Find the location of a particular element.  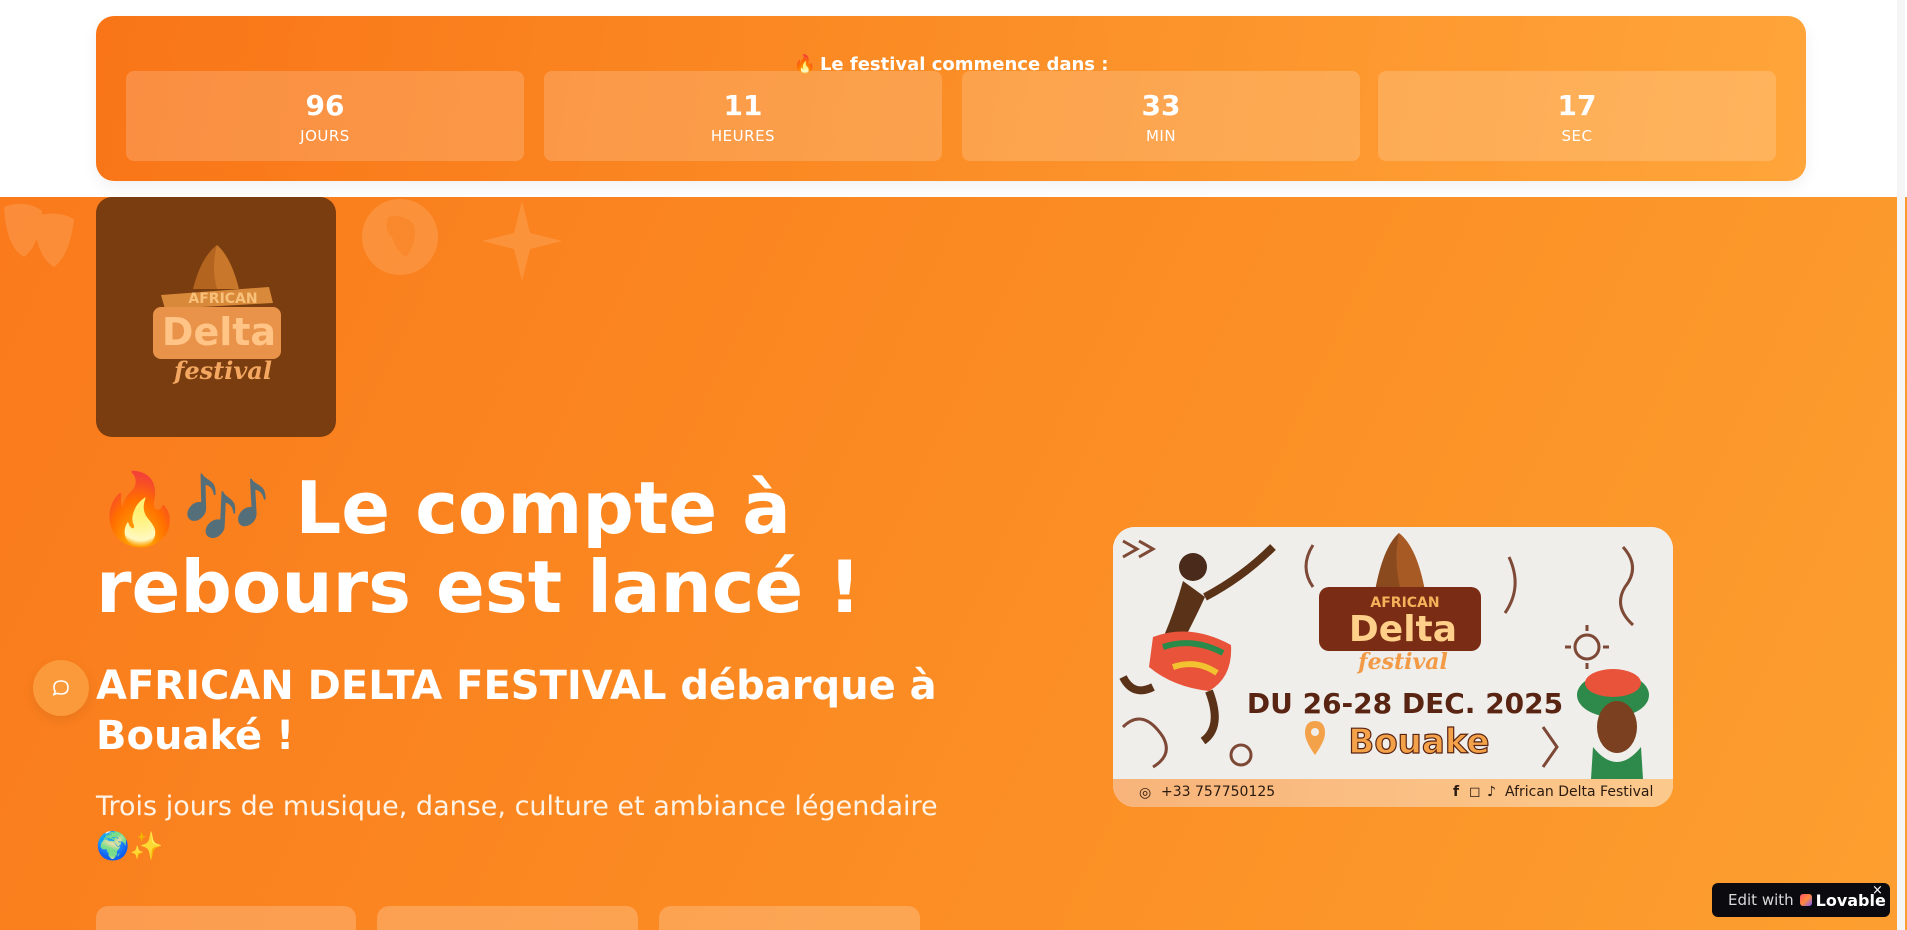

festival-logo-graphic: AFRICAN Delta festival is located at coordinates (217, 315).